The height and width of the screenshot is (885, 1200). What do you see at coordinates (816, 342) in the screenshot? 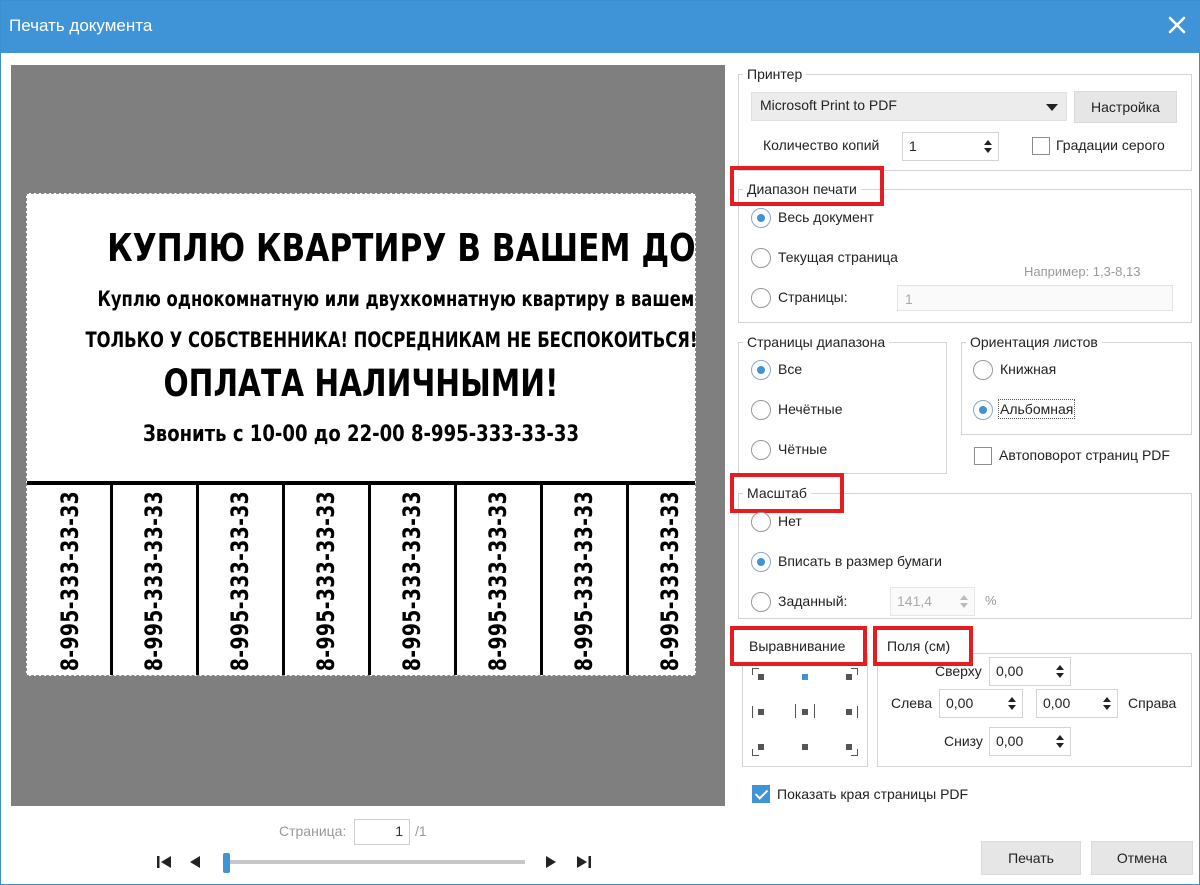
I see `pages-subset-legend: Страницы диапазона` at bounding box center [816, 342].